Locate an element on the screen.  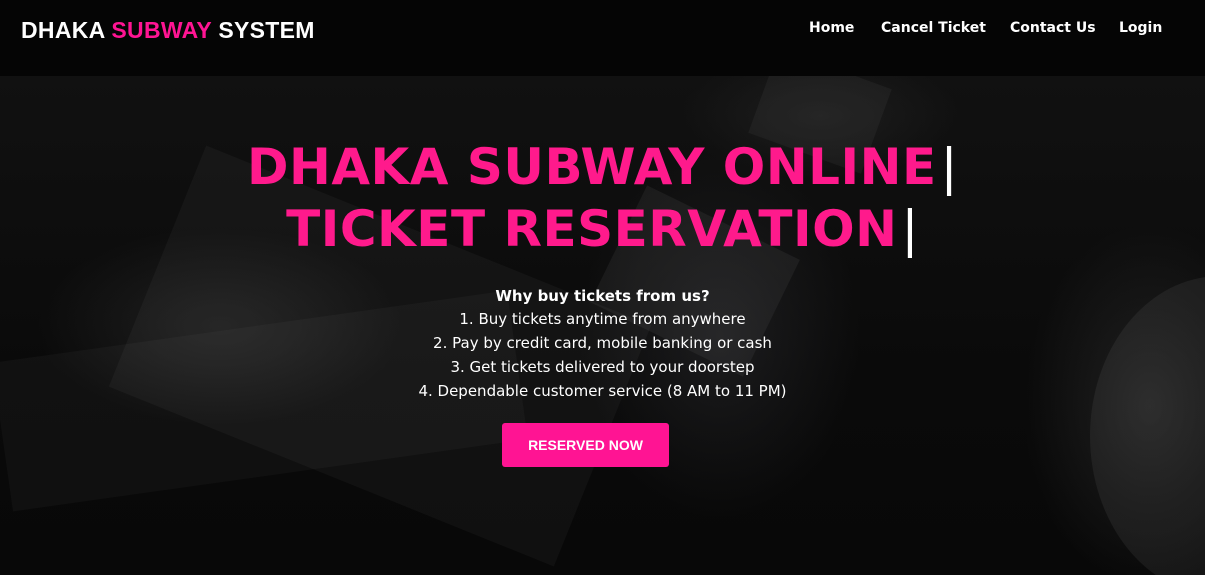
brand-part-1: DHAKA is located at coordinates (63, 30).